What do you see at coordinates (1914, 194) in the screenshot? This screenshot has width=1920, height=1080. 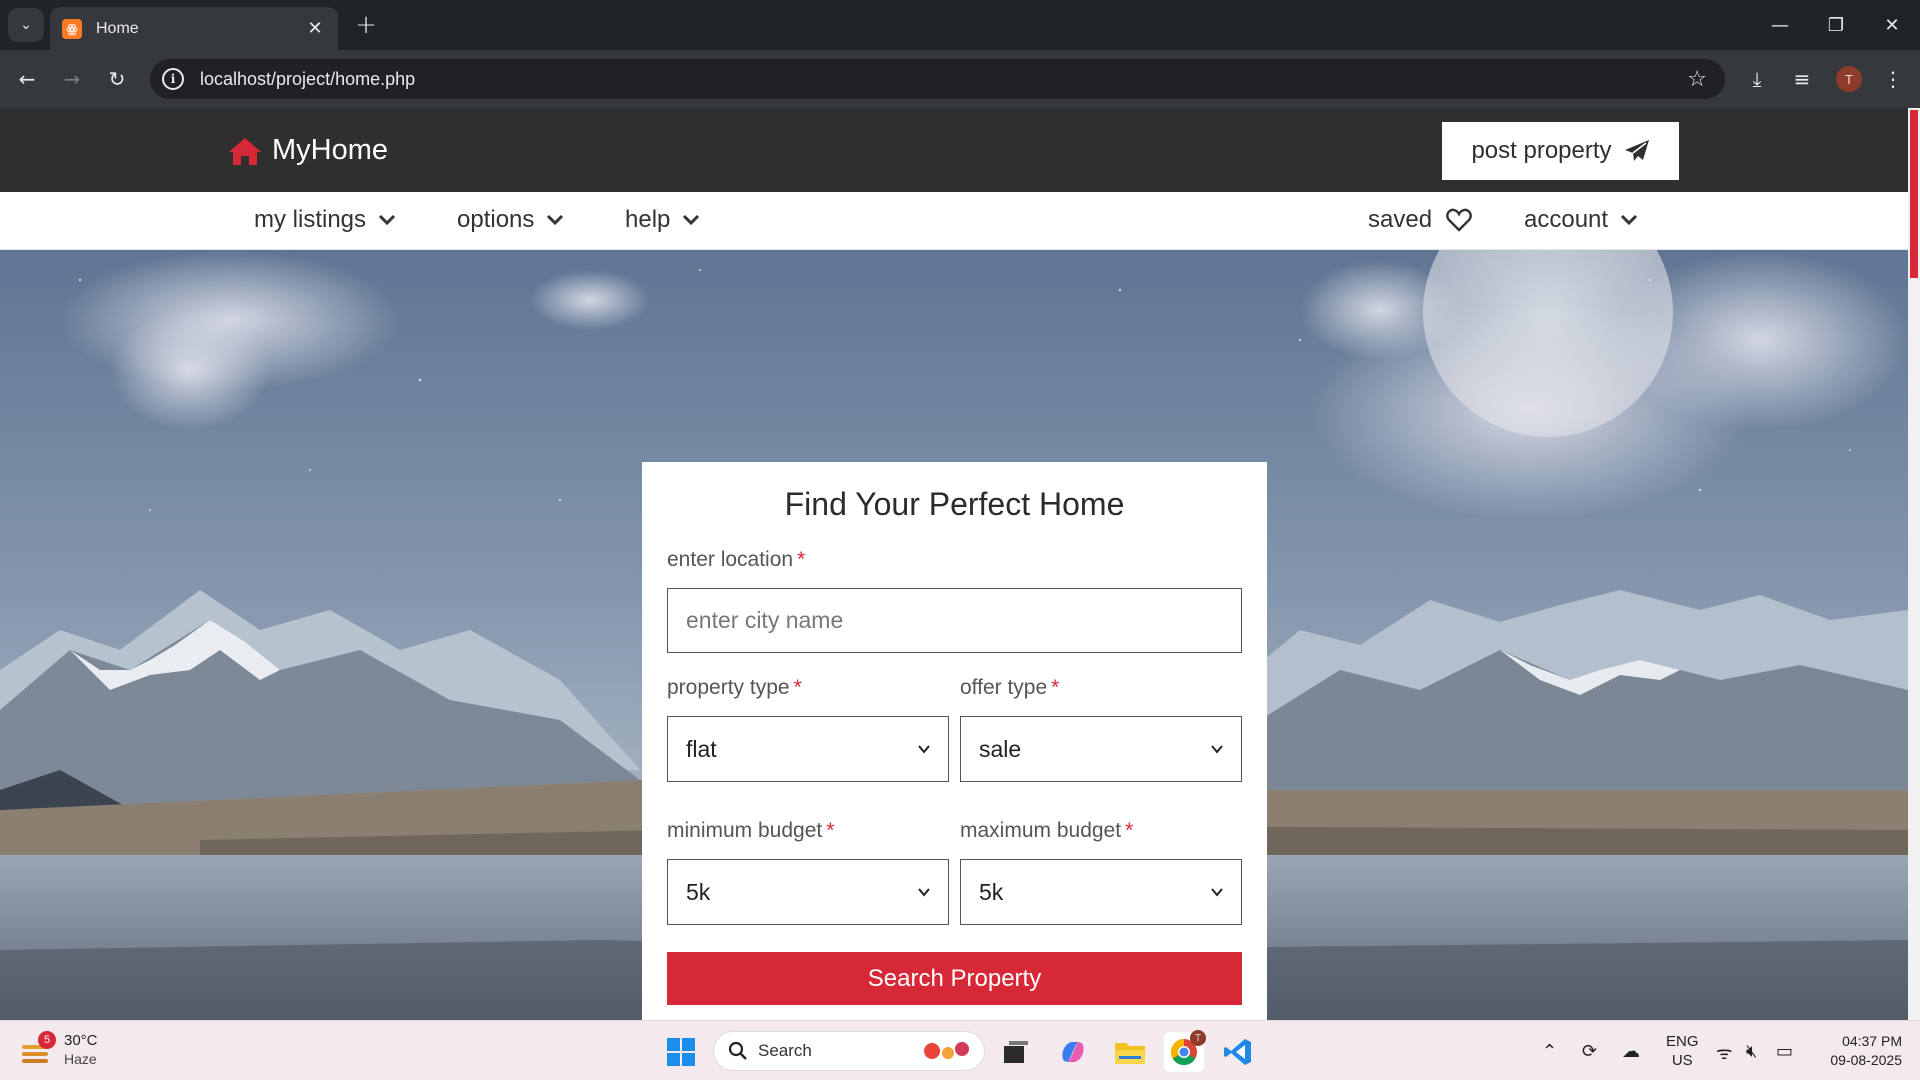 I see `scrollbar-thumb` at bounding box center [1914, 194].